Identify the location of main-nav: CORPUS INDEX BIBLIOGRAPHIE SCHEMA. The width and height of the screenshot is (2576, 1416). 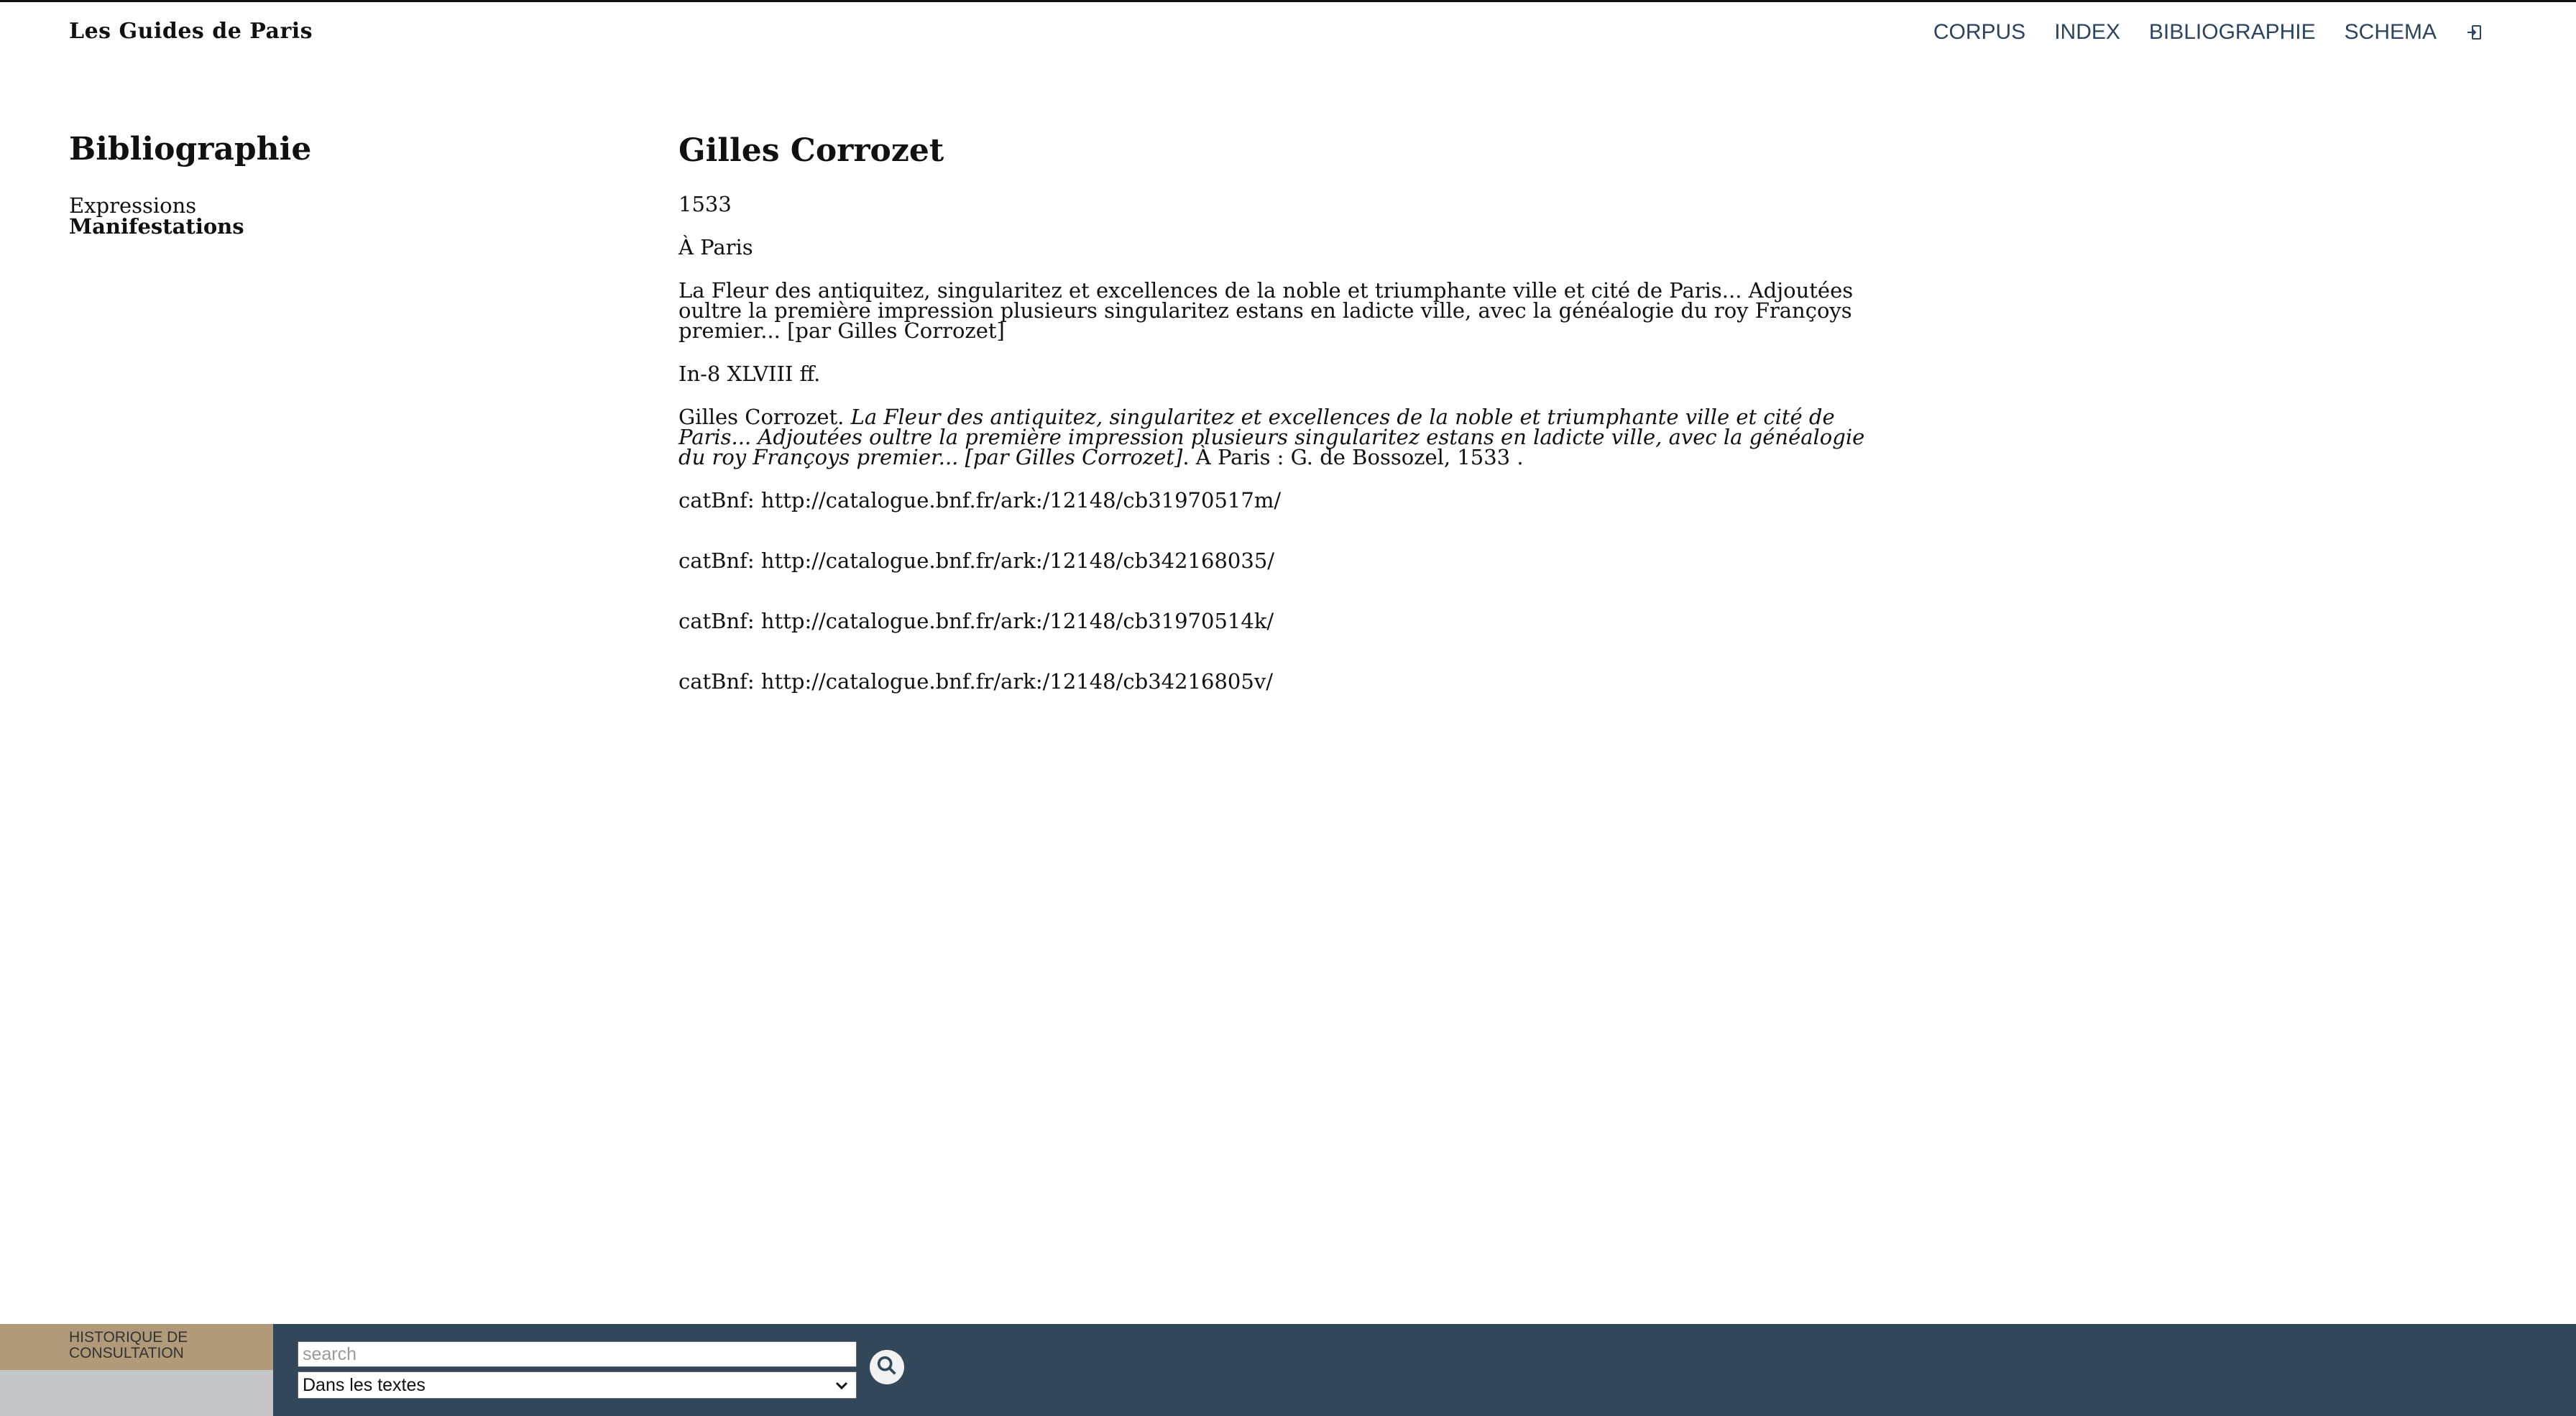
(2208, 32).